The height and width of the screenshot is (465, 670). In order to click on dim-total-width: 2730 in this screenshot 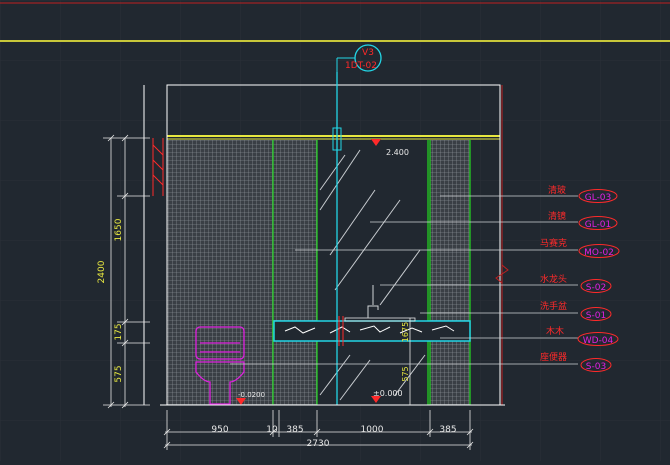, I will do `click(318, 444)`.